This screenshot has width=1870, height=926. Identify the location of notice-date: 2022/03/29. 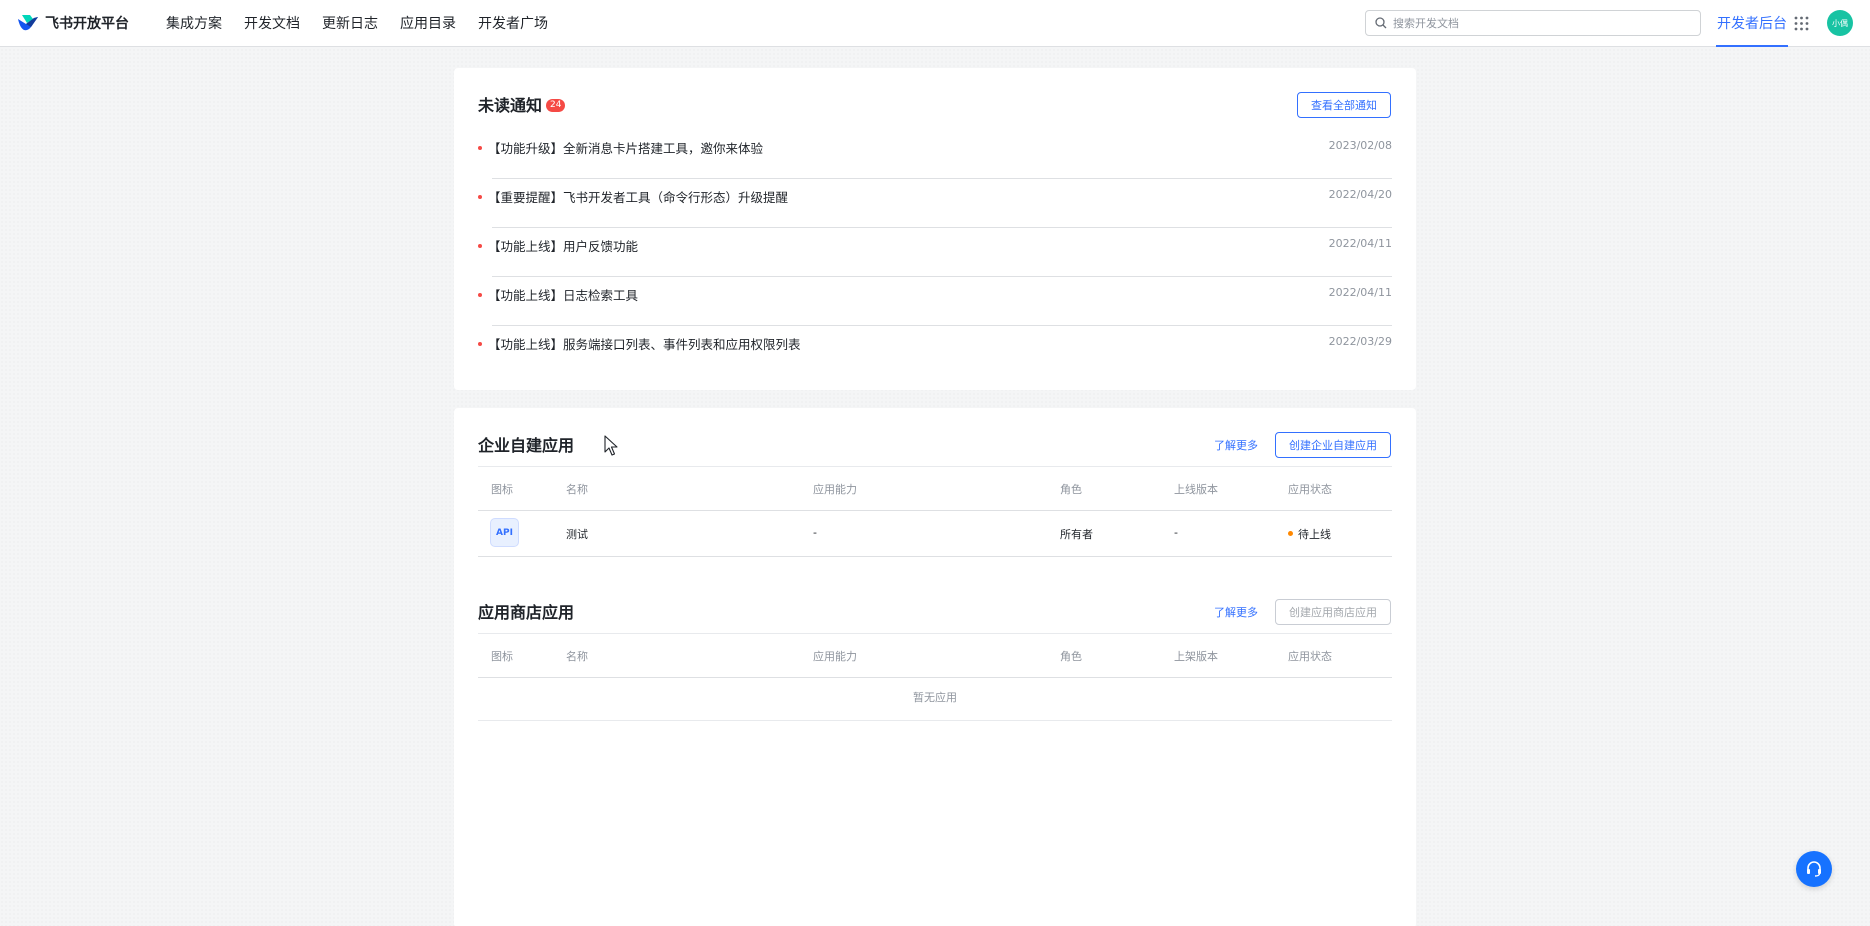
(1360, 341).